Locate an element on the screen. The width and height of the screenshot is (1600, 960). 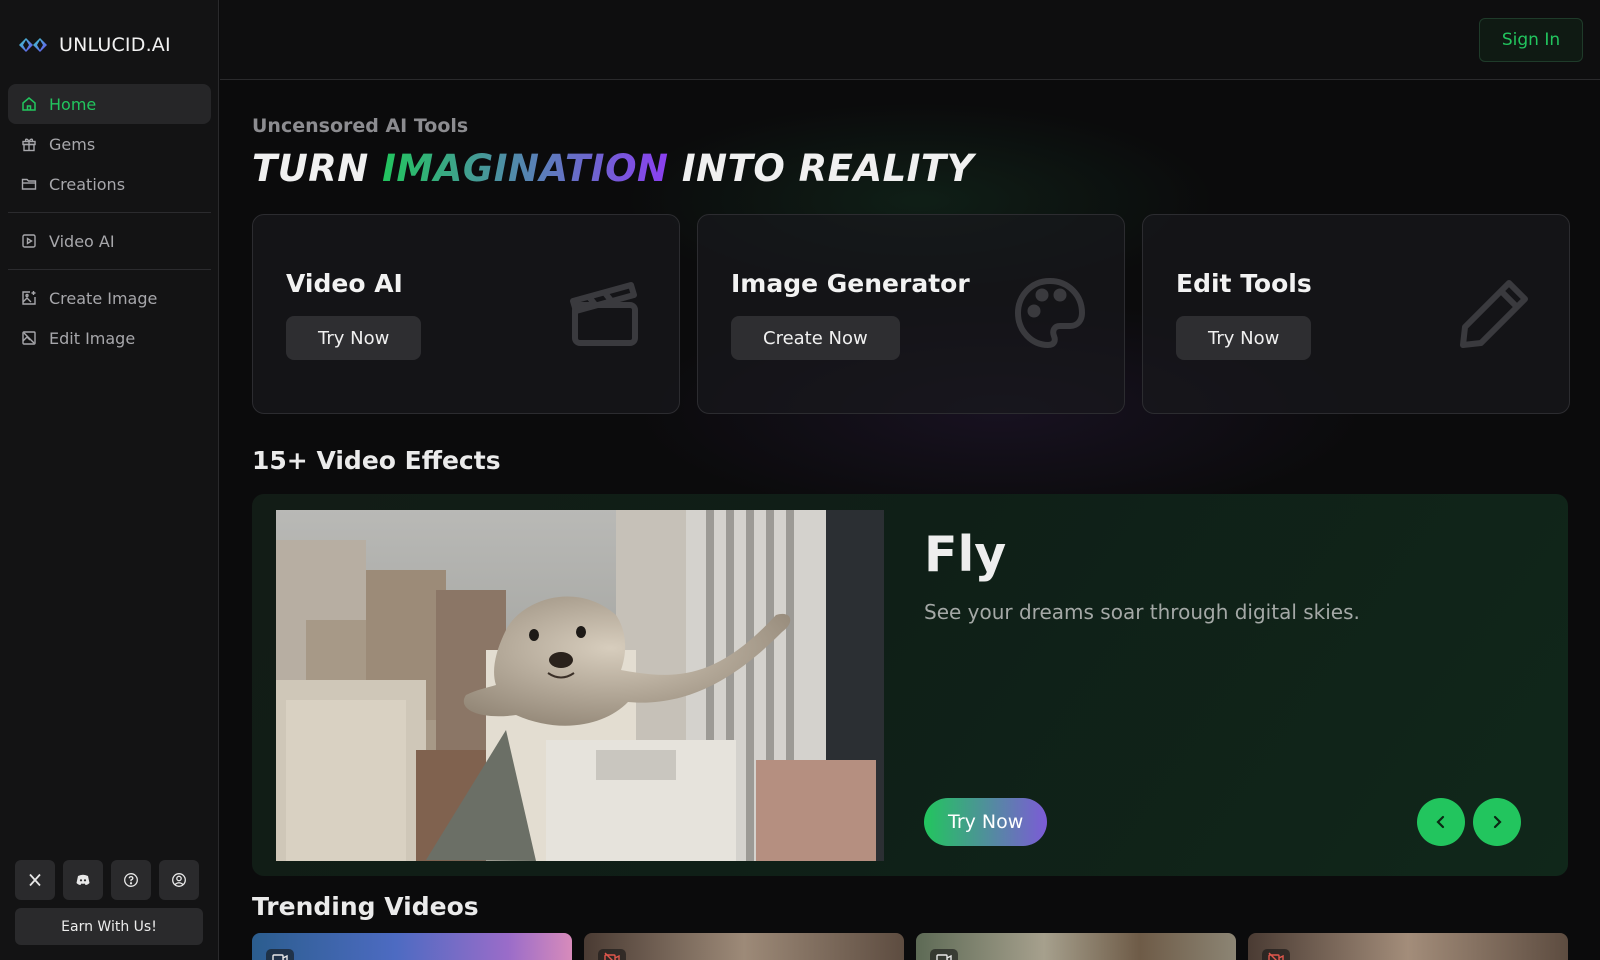
earn-with-us-button: Earn With Us! is located at coordinates (109, 926).